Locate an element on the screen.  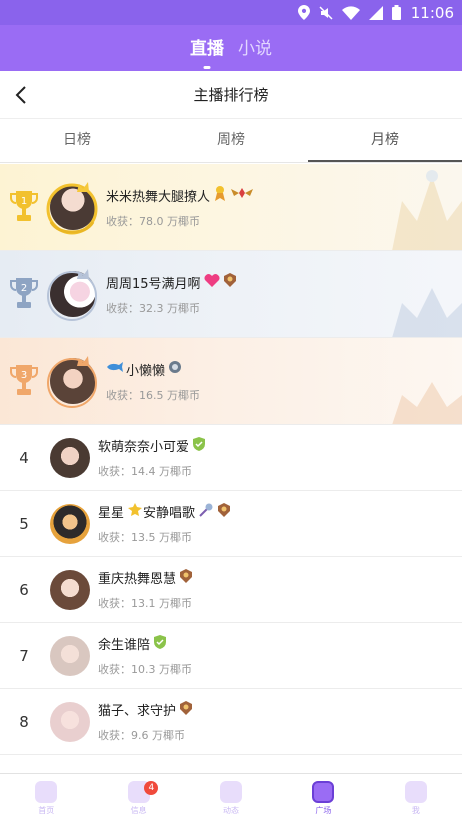
heart-icon is located at coordinates (212, 282).